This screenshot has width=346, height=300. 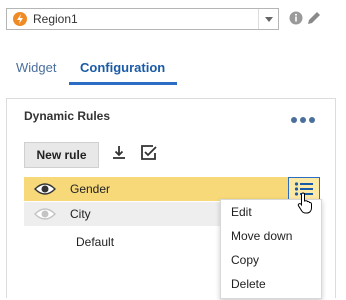 I want to click on tab-widget: Widget, so click(x=36, y=67).